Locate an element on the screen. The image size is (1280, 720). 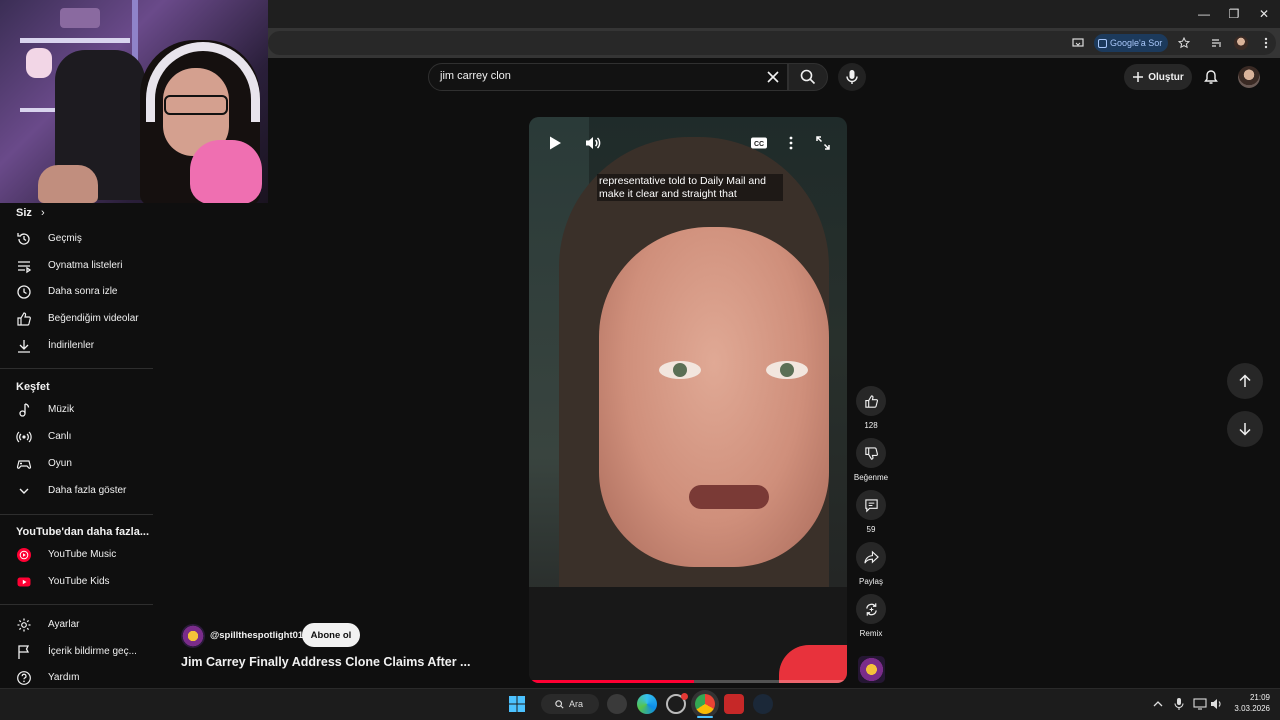
share-action: Paylaş is located at coordinates (871, 564).